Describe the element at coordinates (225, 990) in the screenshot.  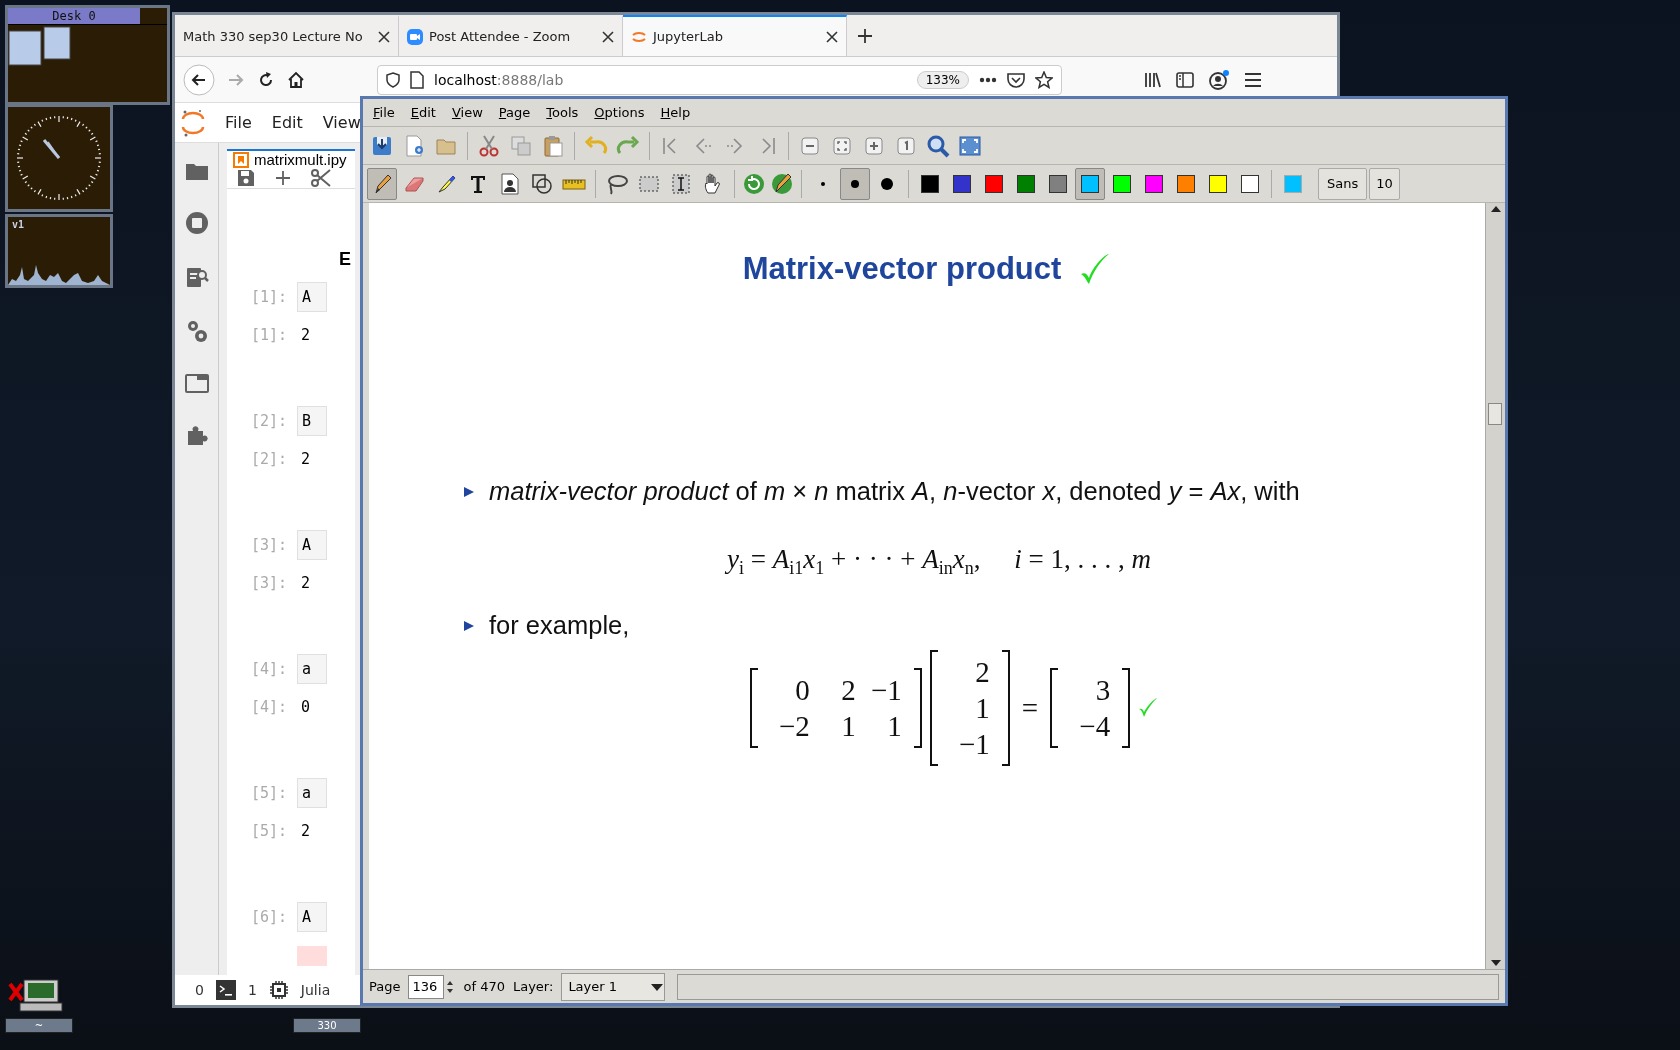
I see `terminal-icon` at that location.